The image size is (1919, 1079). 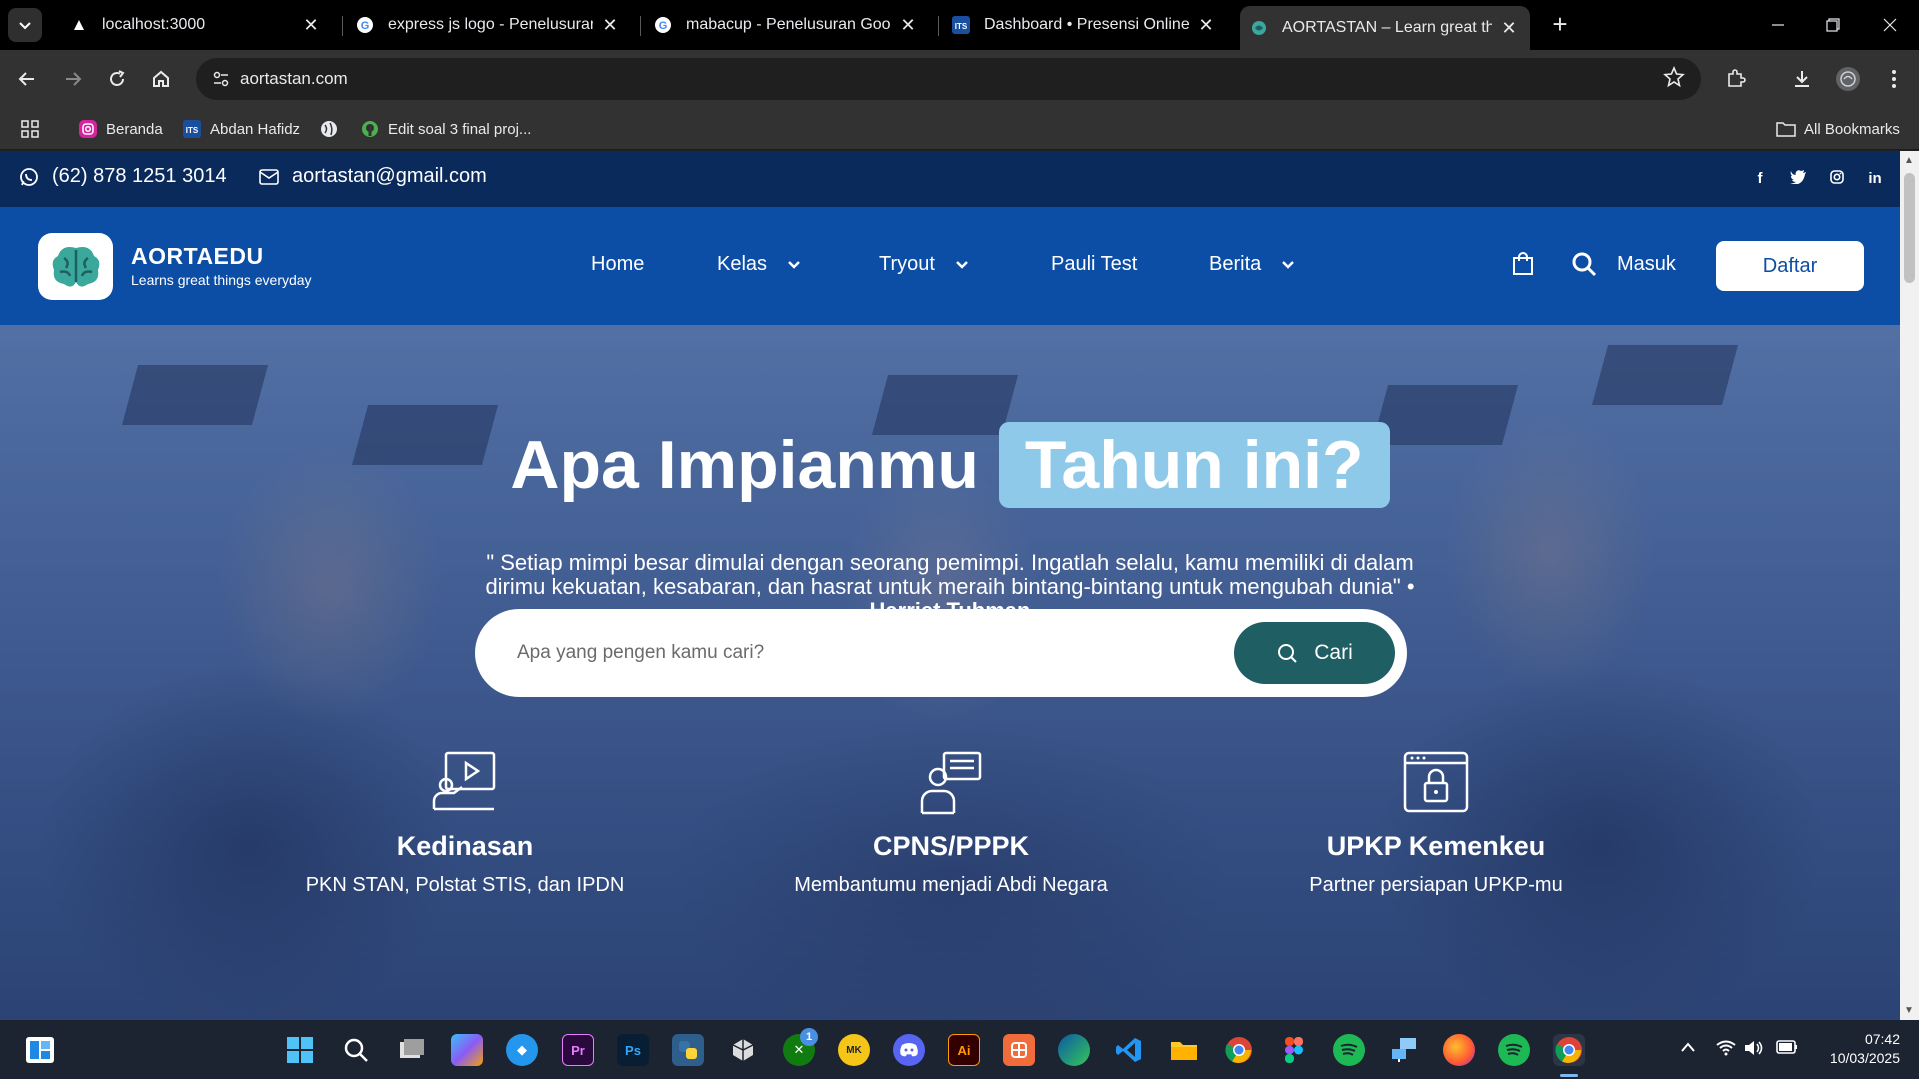 I want to click on site-search-button, so click(x=1584, y=266).